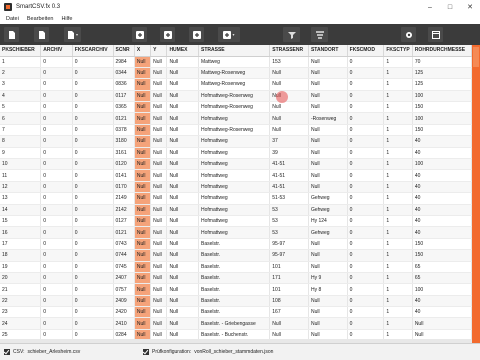 Image resolution: width=480 pixels, height=360 pixels. What do you see at coordinates (124, 289) in the screenshot?
I see `table-cell: 0757` at bounding box center [124, 289].